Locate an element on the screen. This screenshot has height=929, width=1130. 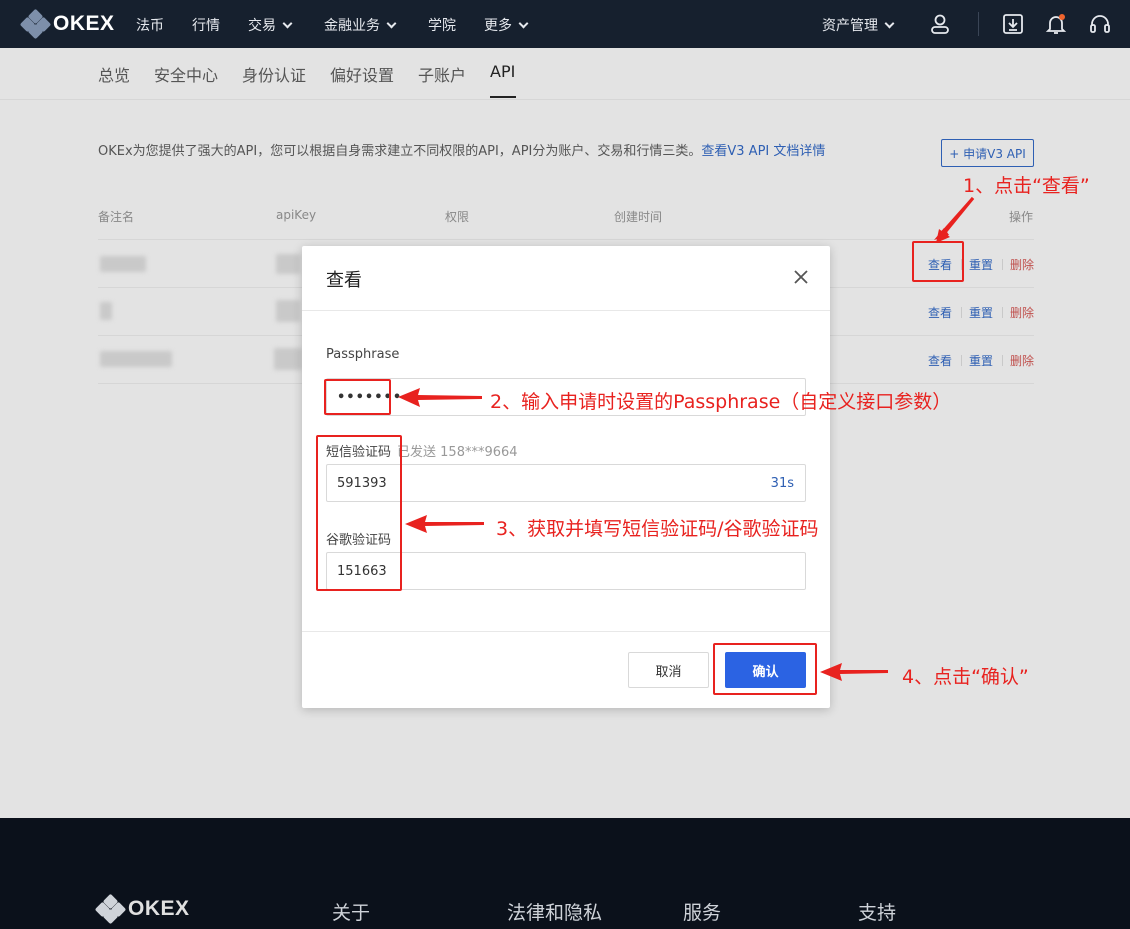
modal-title: 查看 is located at coordinates (344, 280).